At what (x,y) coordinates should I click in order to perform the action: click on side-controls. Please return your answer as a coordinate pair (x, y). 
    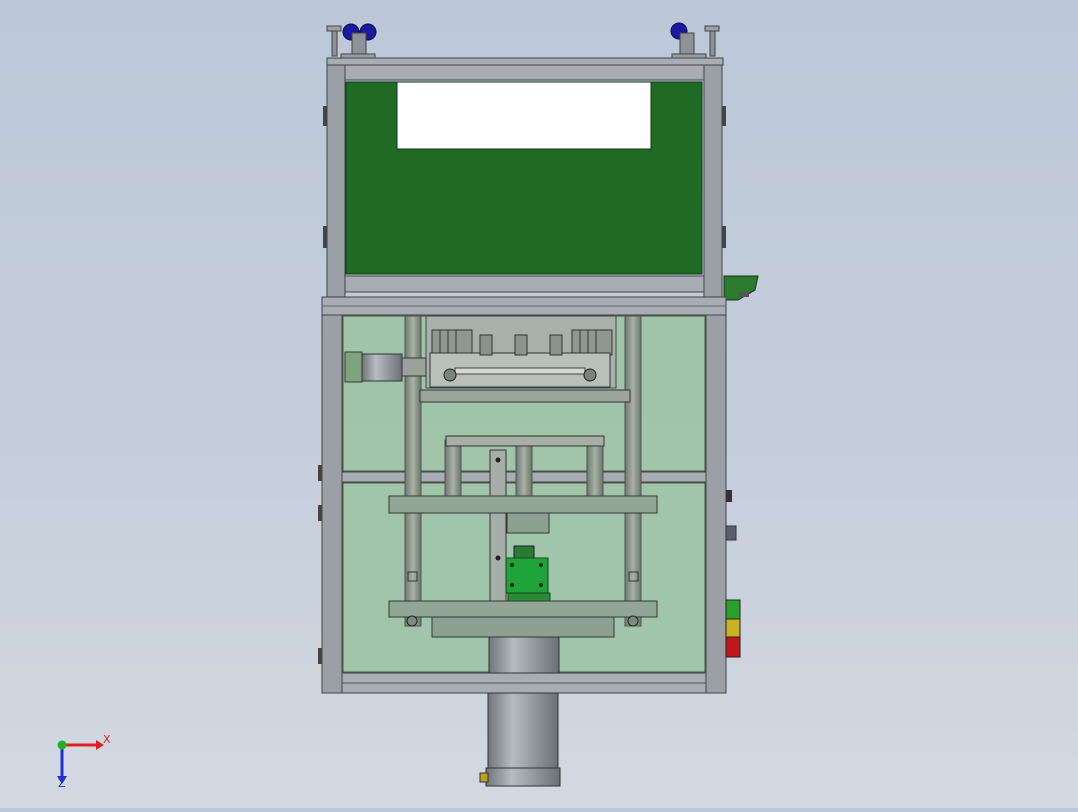
    Looking at the image, I should click on (733, 574).